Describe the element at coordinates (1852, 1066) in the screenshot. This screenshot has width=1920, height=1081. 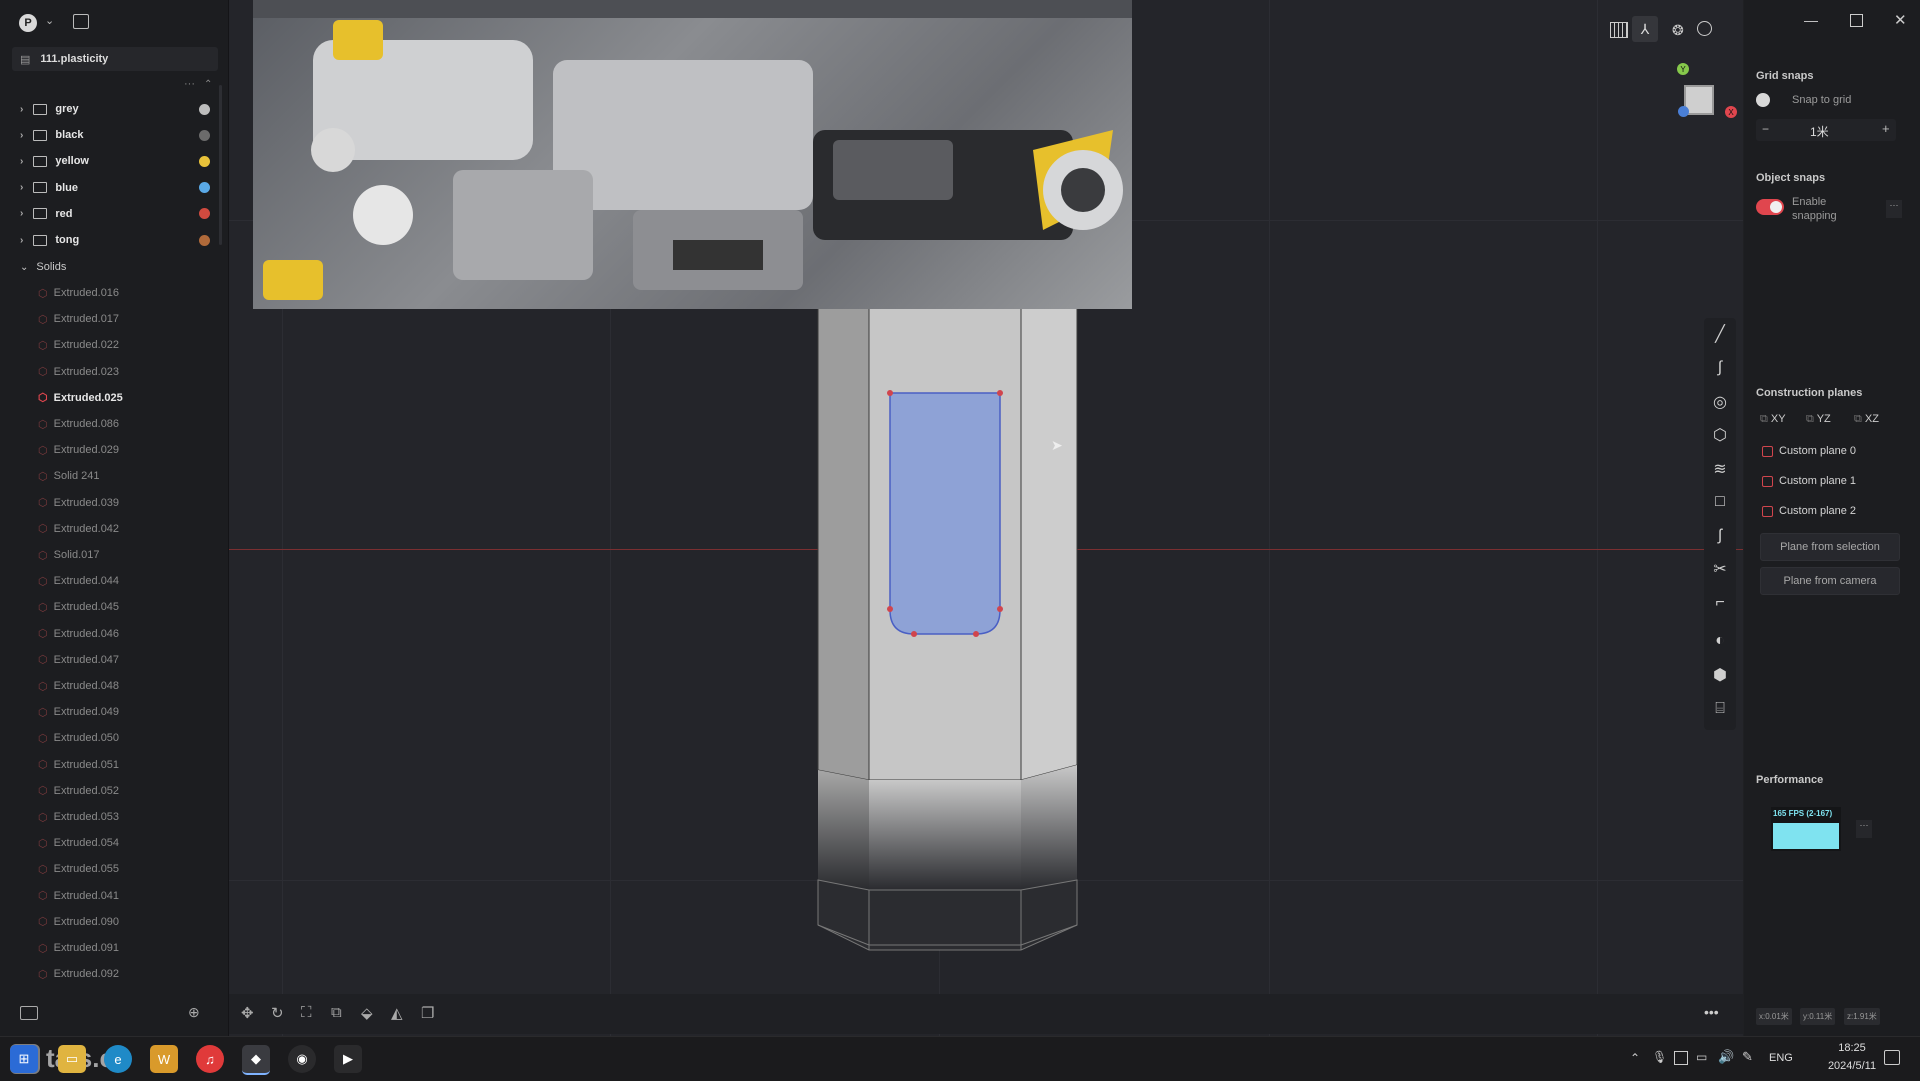
I see `clock-date: 2024/5/11` at that location.